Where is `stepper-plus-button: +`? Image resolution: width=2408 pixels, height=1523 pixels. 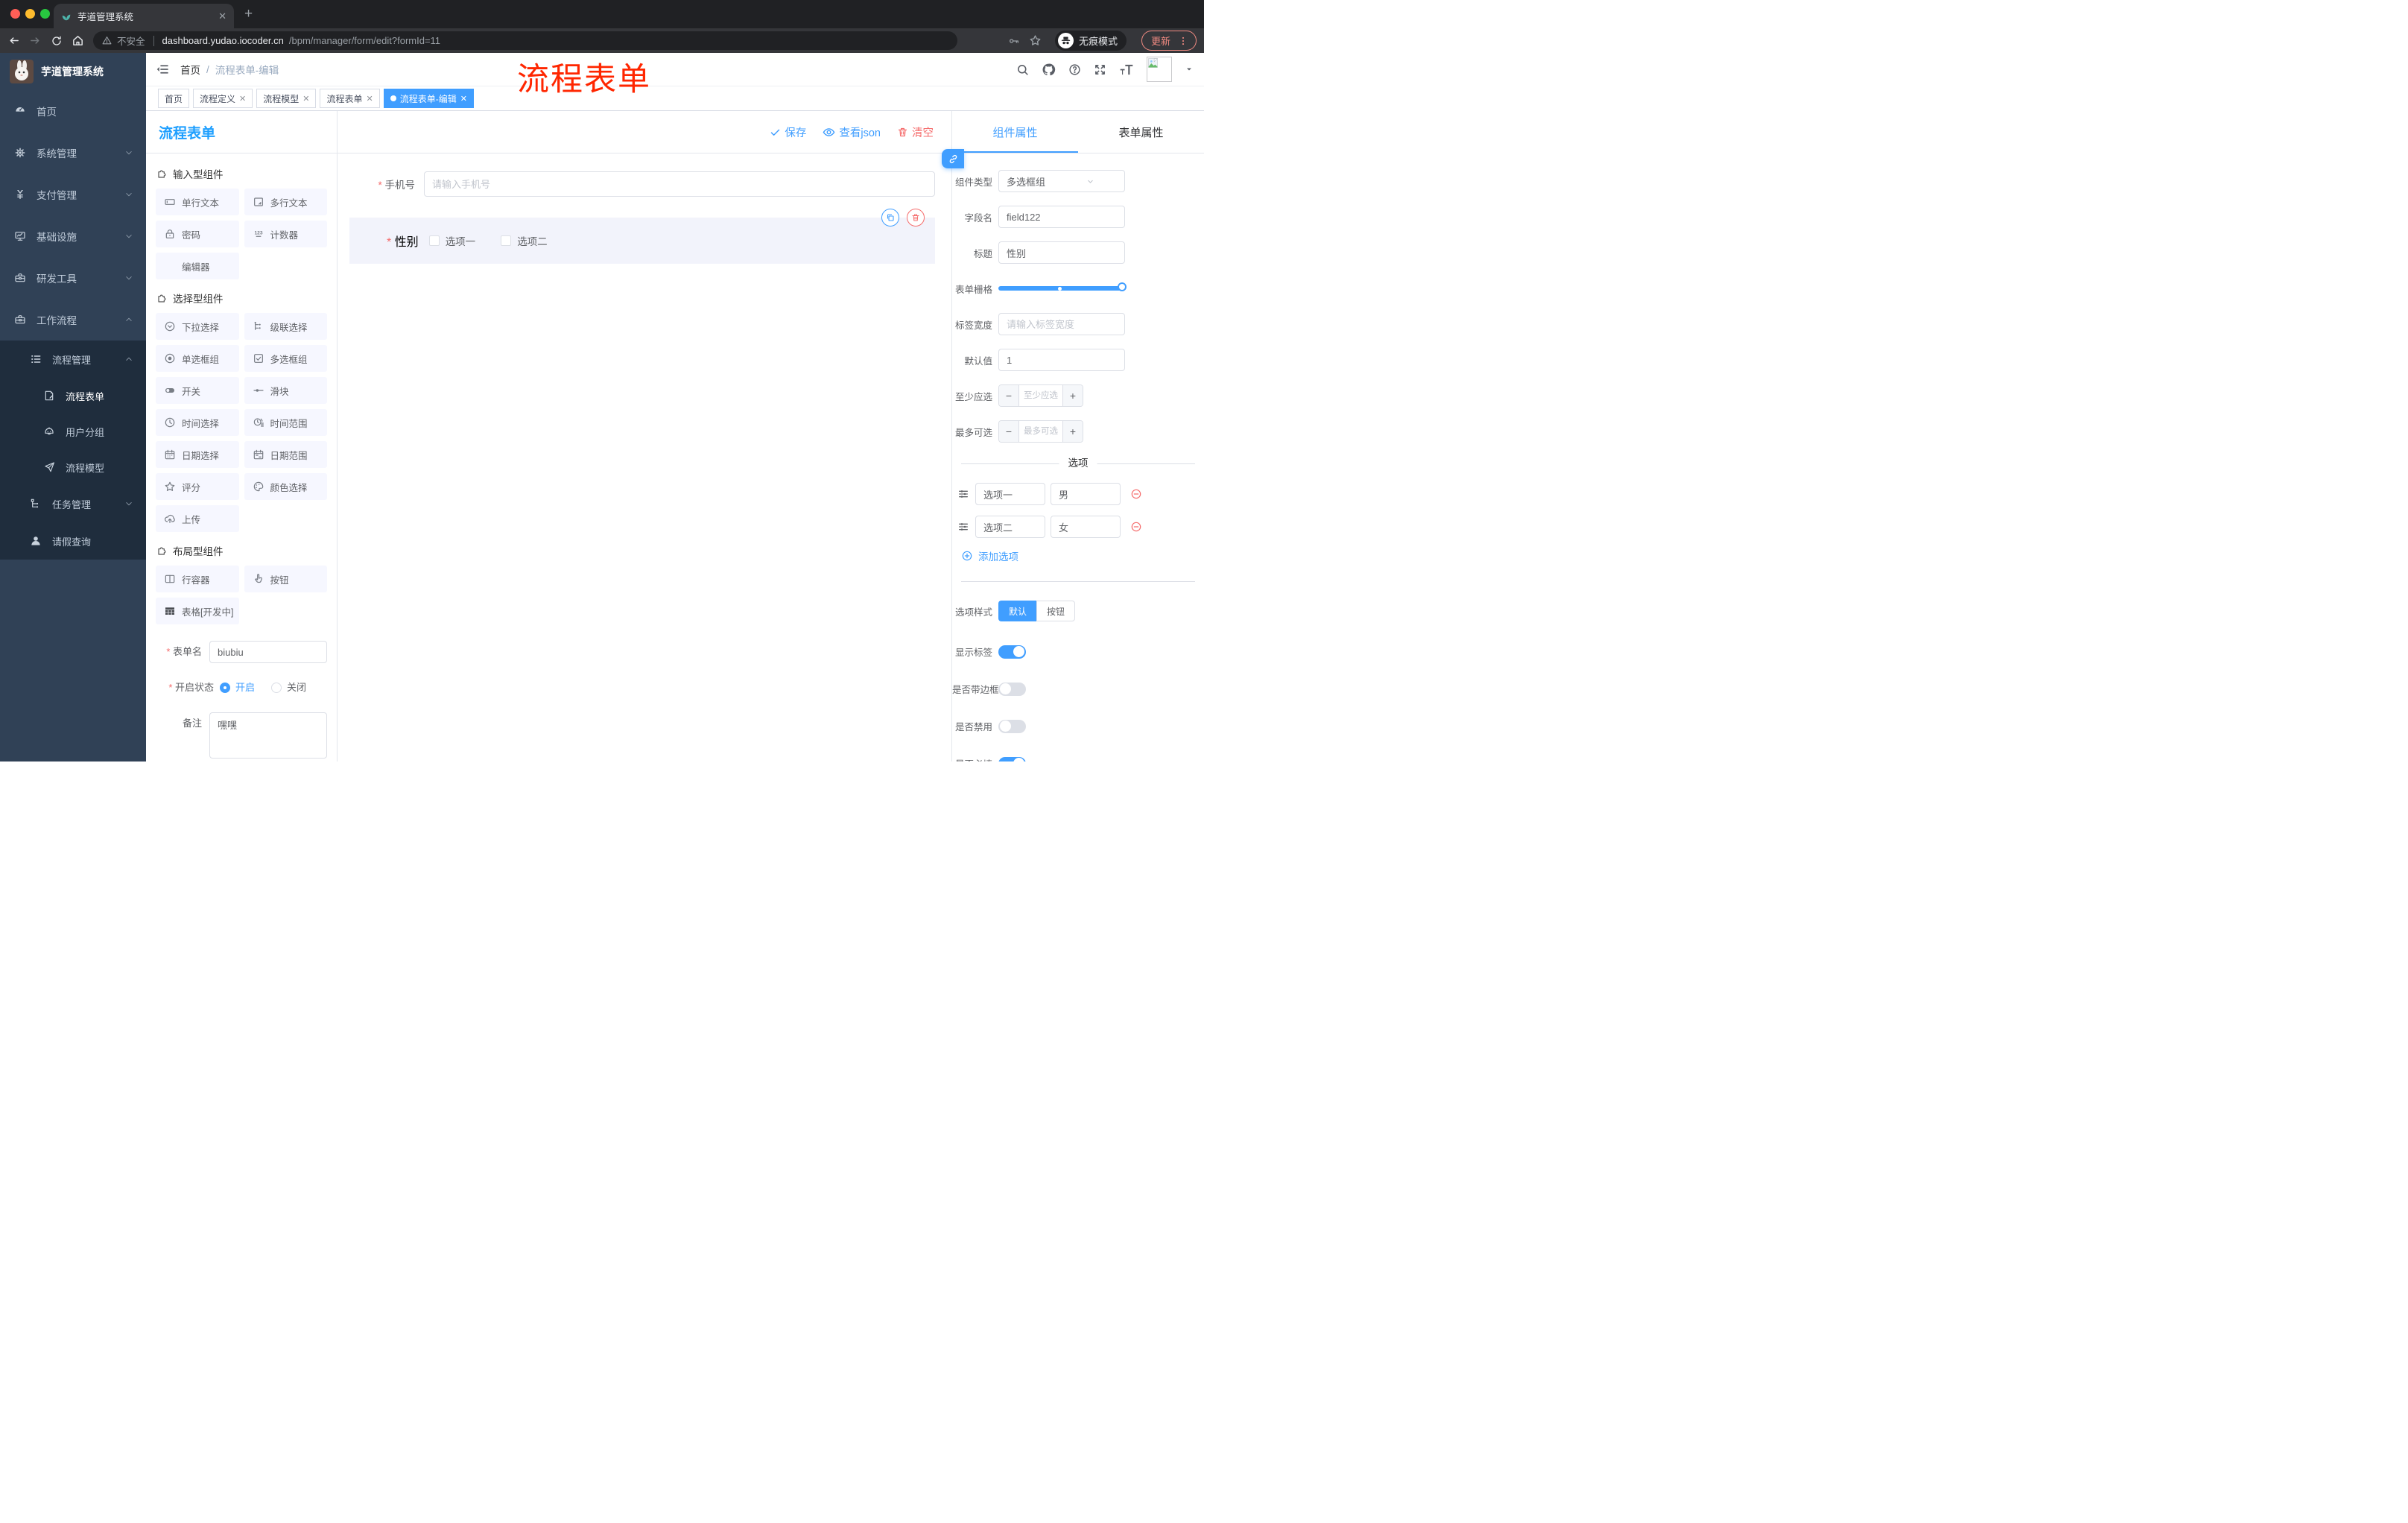
stepper-plus-button: + is located at coordinates (1072, 431).